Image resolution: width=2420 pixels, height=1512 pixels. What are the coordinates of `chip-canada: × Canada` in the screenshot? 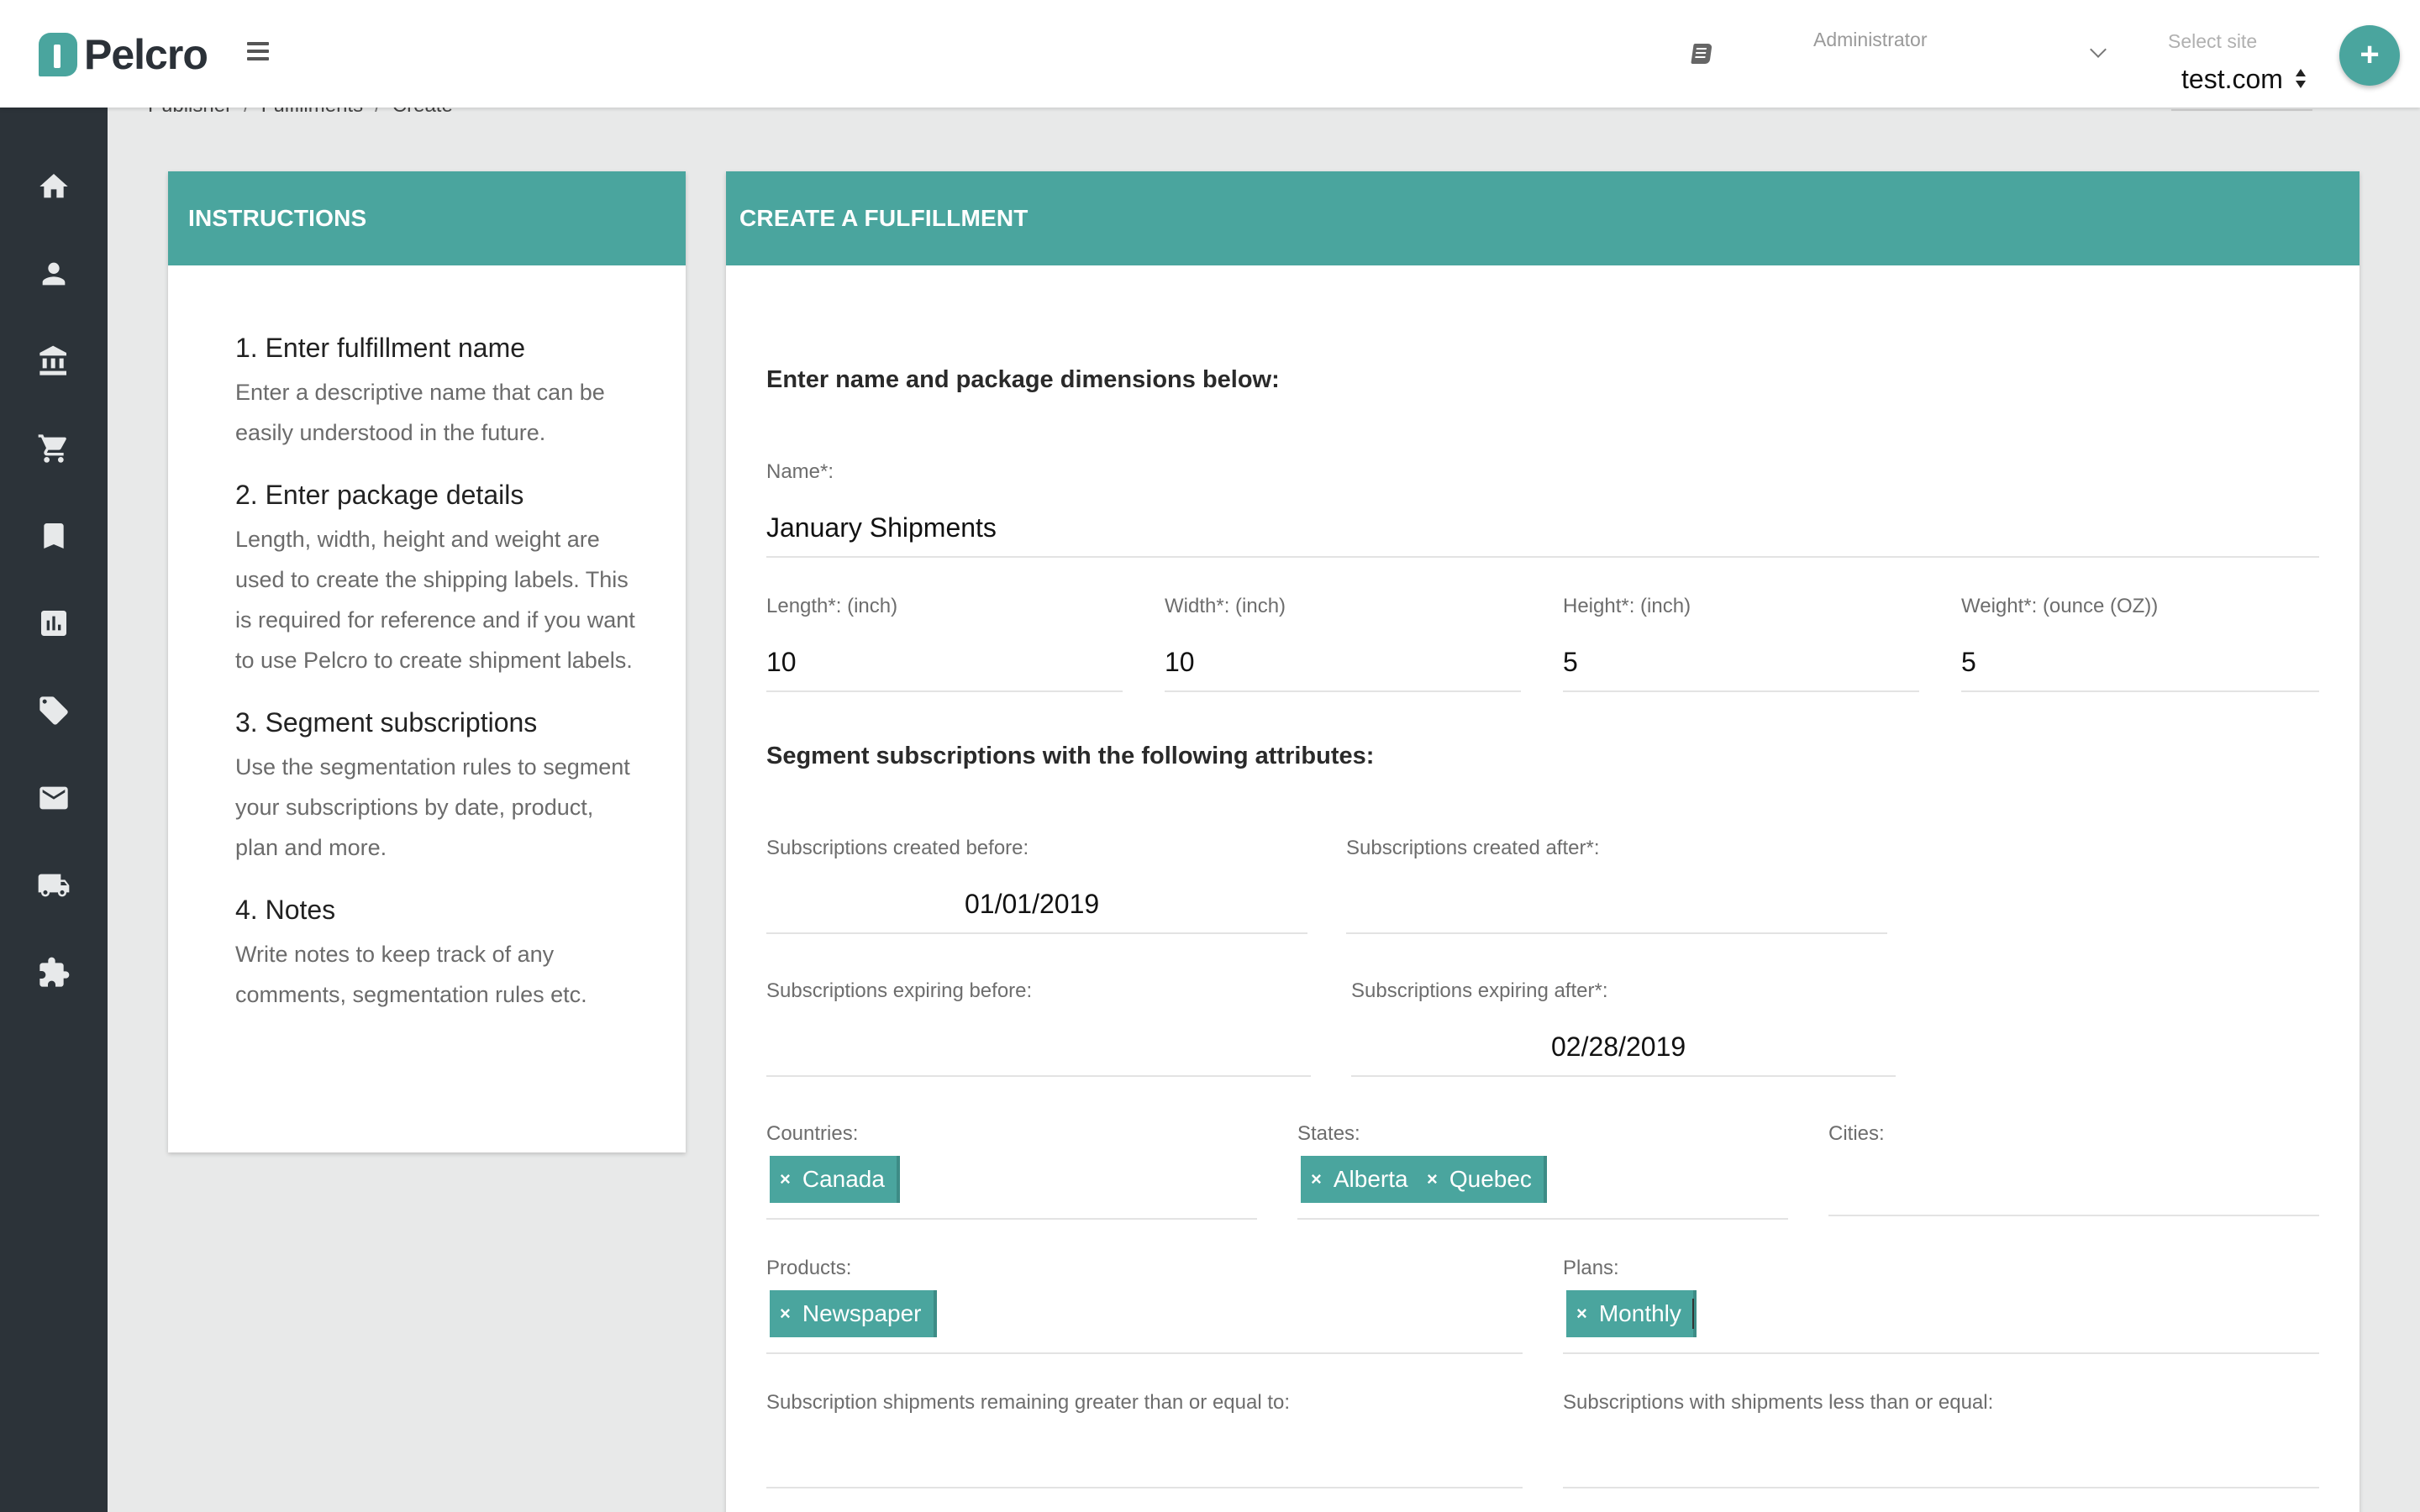 It's located at (835, 1179).